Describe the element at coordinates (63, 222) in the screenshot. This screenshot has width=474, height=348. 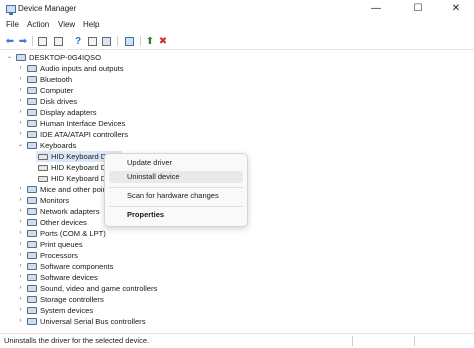
I see `tree-category-label: Other devices` at that location.